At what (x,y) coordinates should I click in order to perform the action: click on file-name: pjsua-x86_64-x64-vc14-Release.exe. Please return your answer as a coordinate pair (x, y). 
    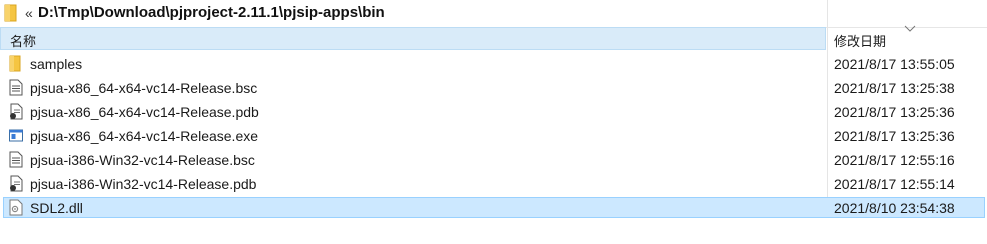
    Looking at the image, I should click on (144, 136).